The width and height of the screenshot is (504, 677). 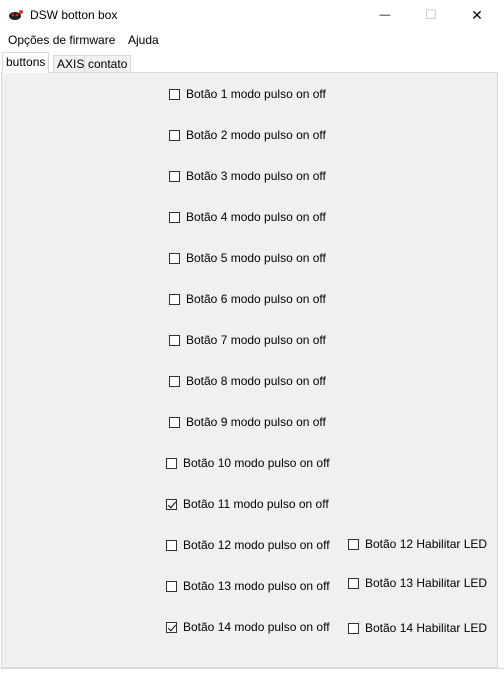 I want to click on mode-checkbox-3: Botão 3 modo pulso on off, so click(x=247, y=176).